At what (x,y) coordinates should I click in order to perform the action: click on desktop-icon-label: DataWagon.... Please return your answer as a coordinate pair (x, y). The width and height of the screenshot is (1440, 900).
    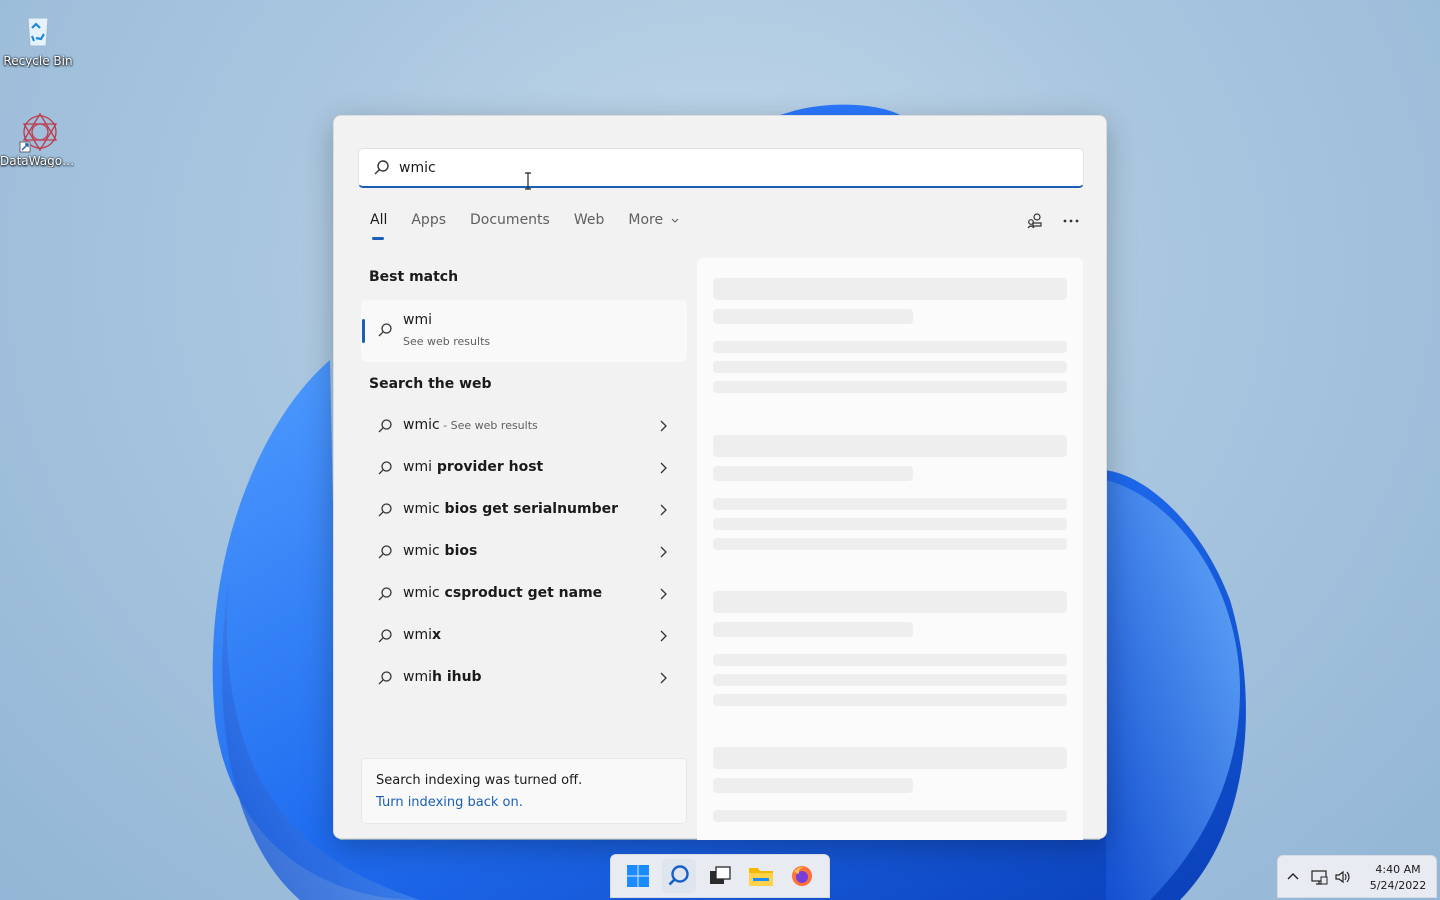
    Looking at the image, I should click on (38, 161).